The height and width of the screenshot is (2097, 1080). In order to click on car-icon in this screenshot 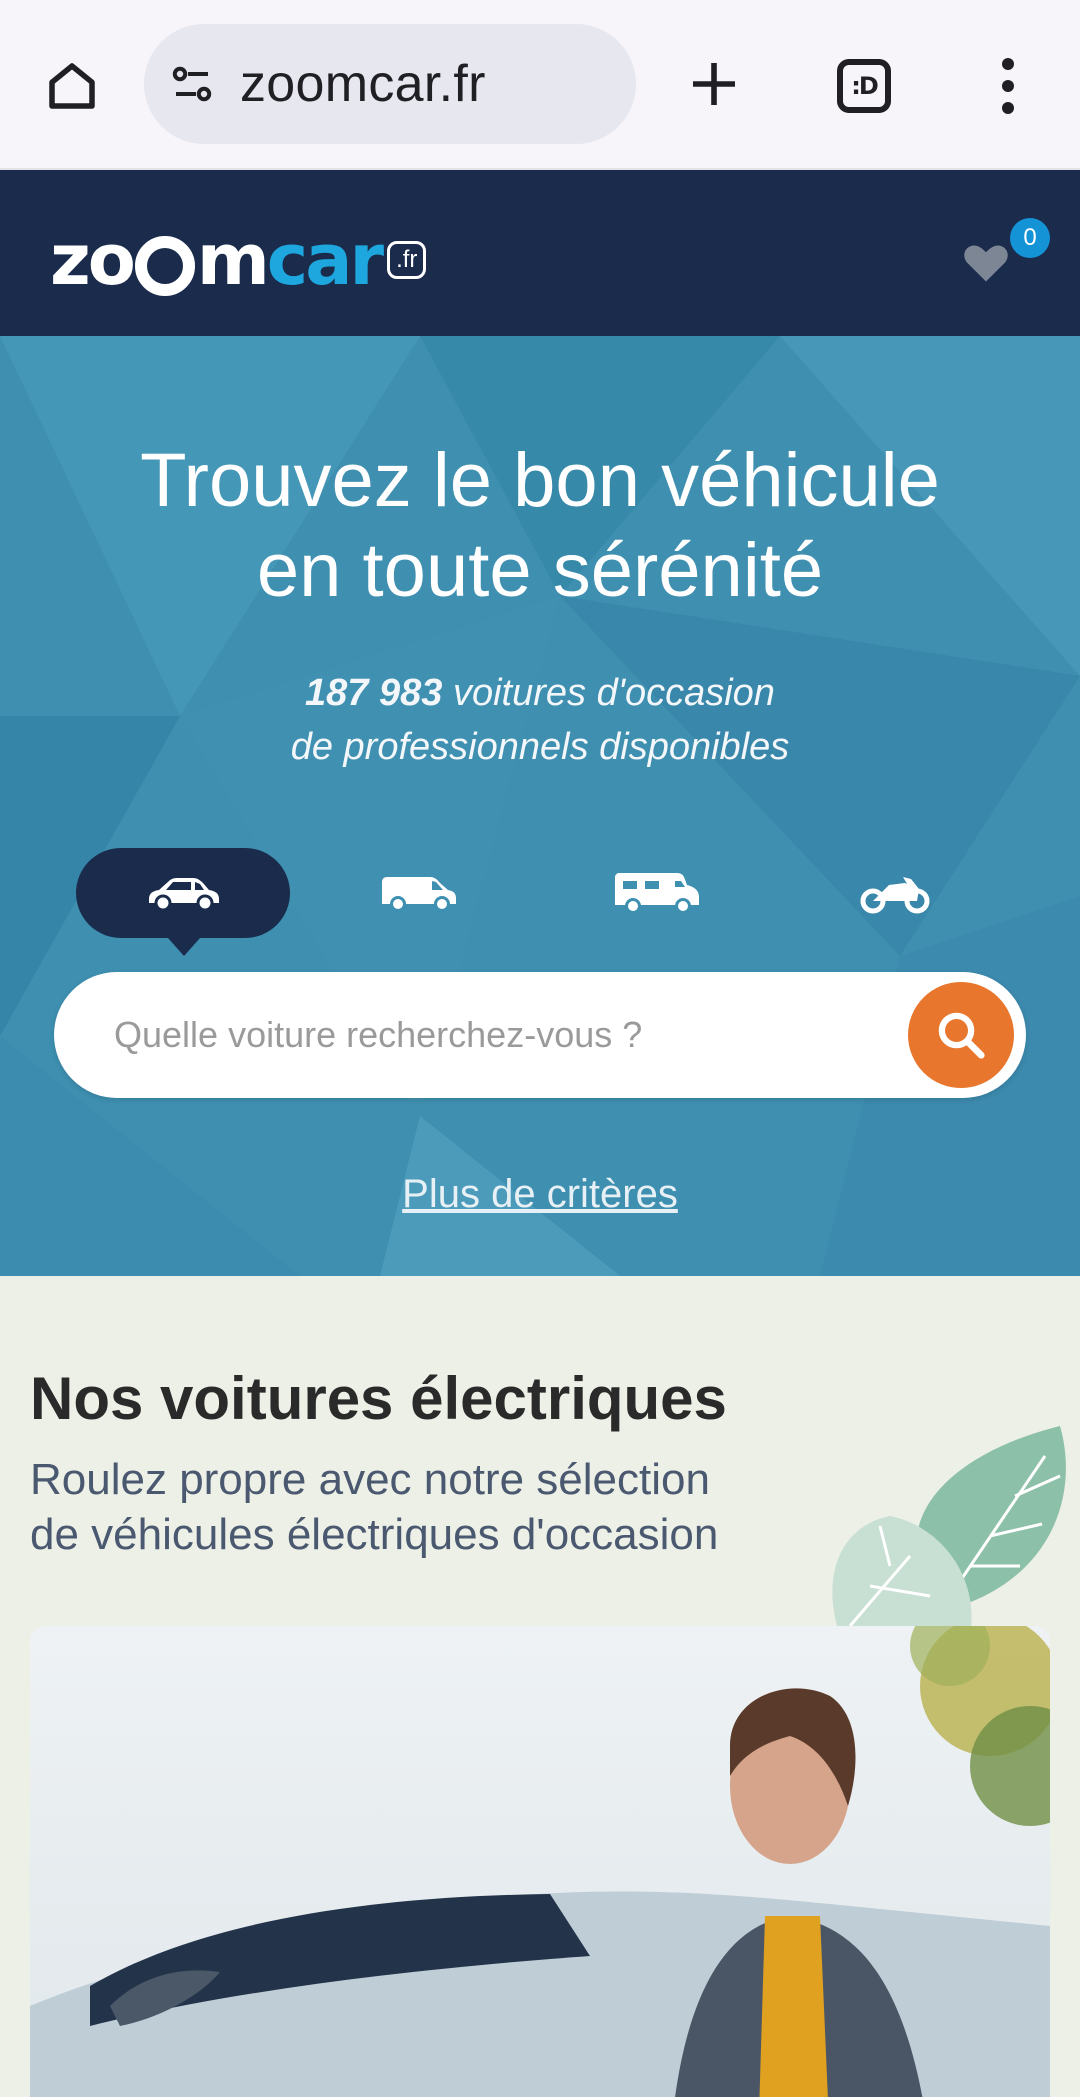, I will do `click(184, 895)`.